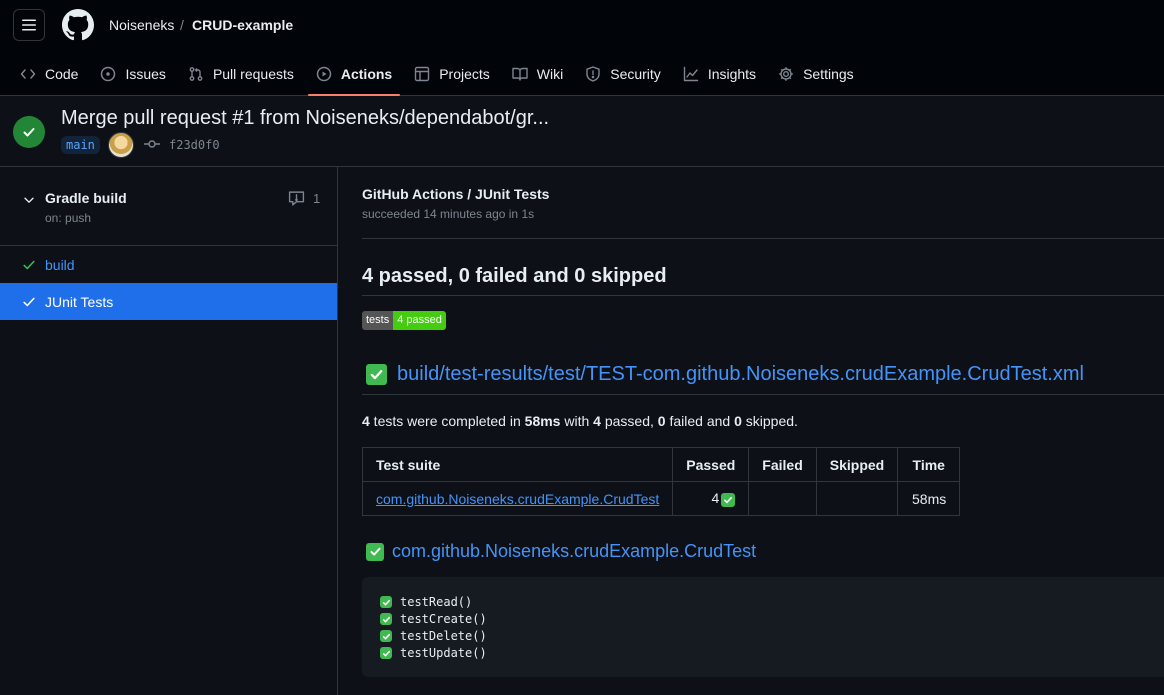 The image size is (1164, 695). I want to click on workflow-summary: Gradle build on: push 1, so click(168, 206).